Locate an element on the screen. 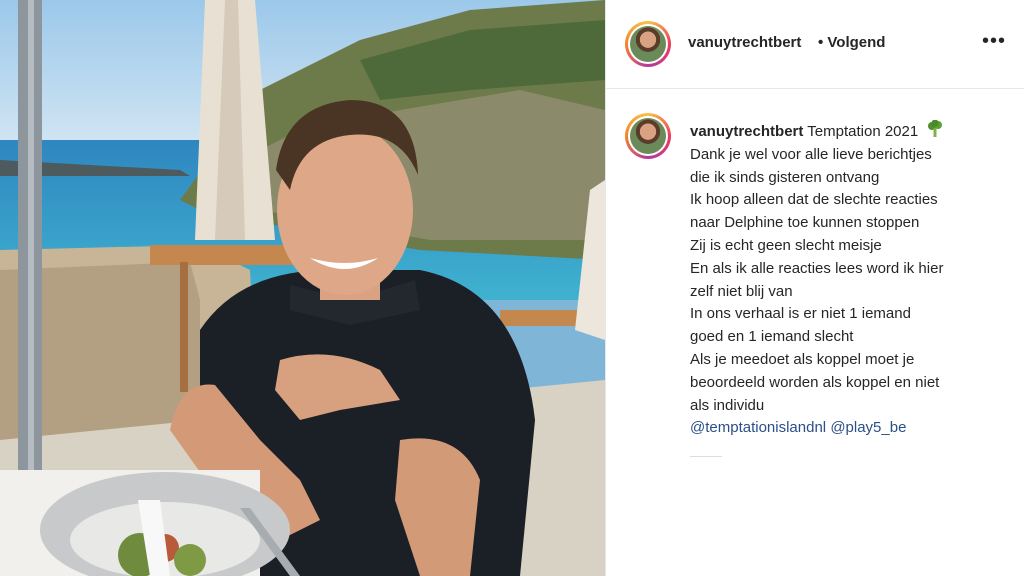 This screenshot has width=1024, height=576. divider is located at coordinates (706, 456).